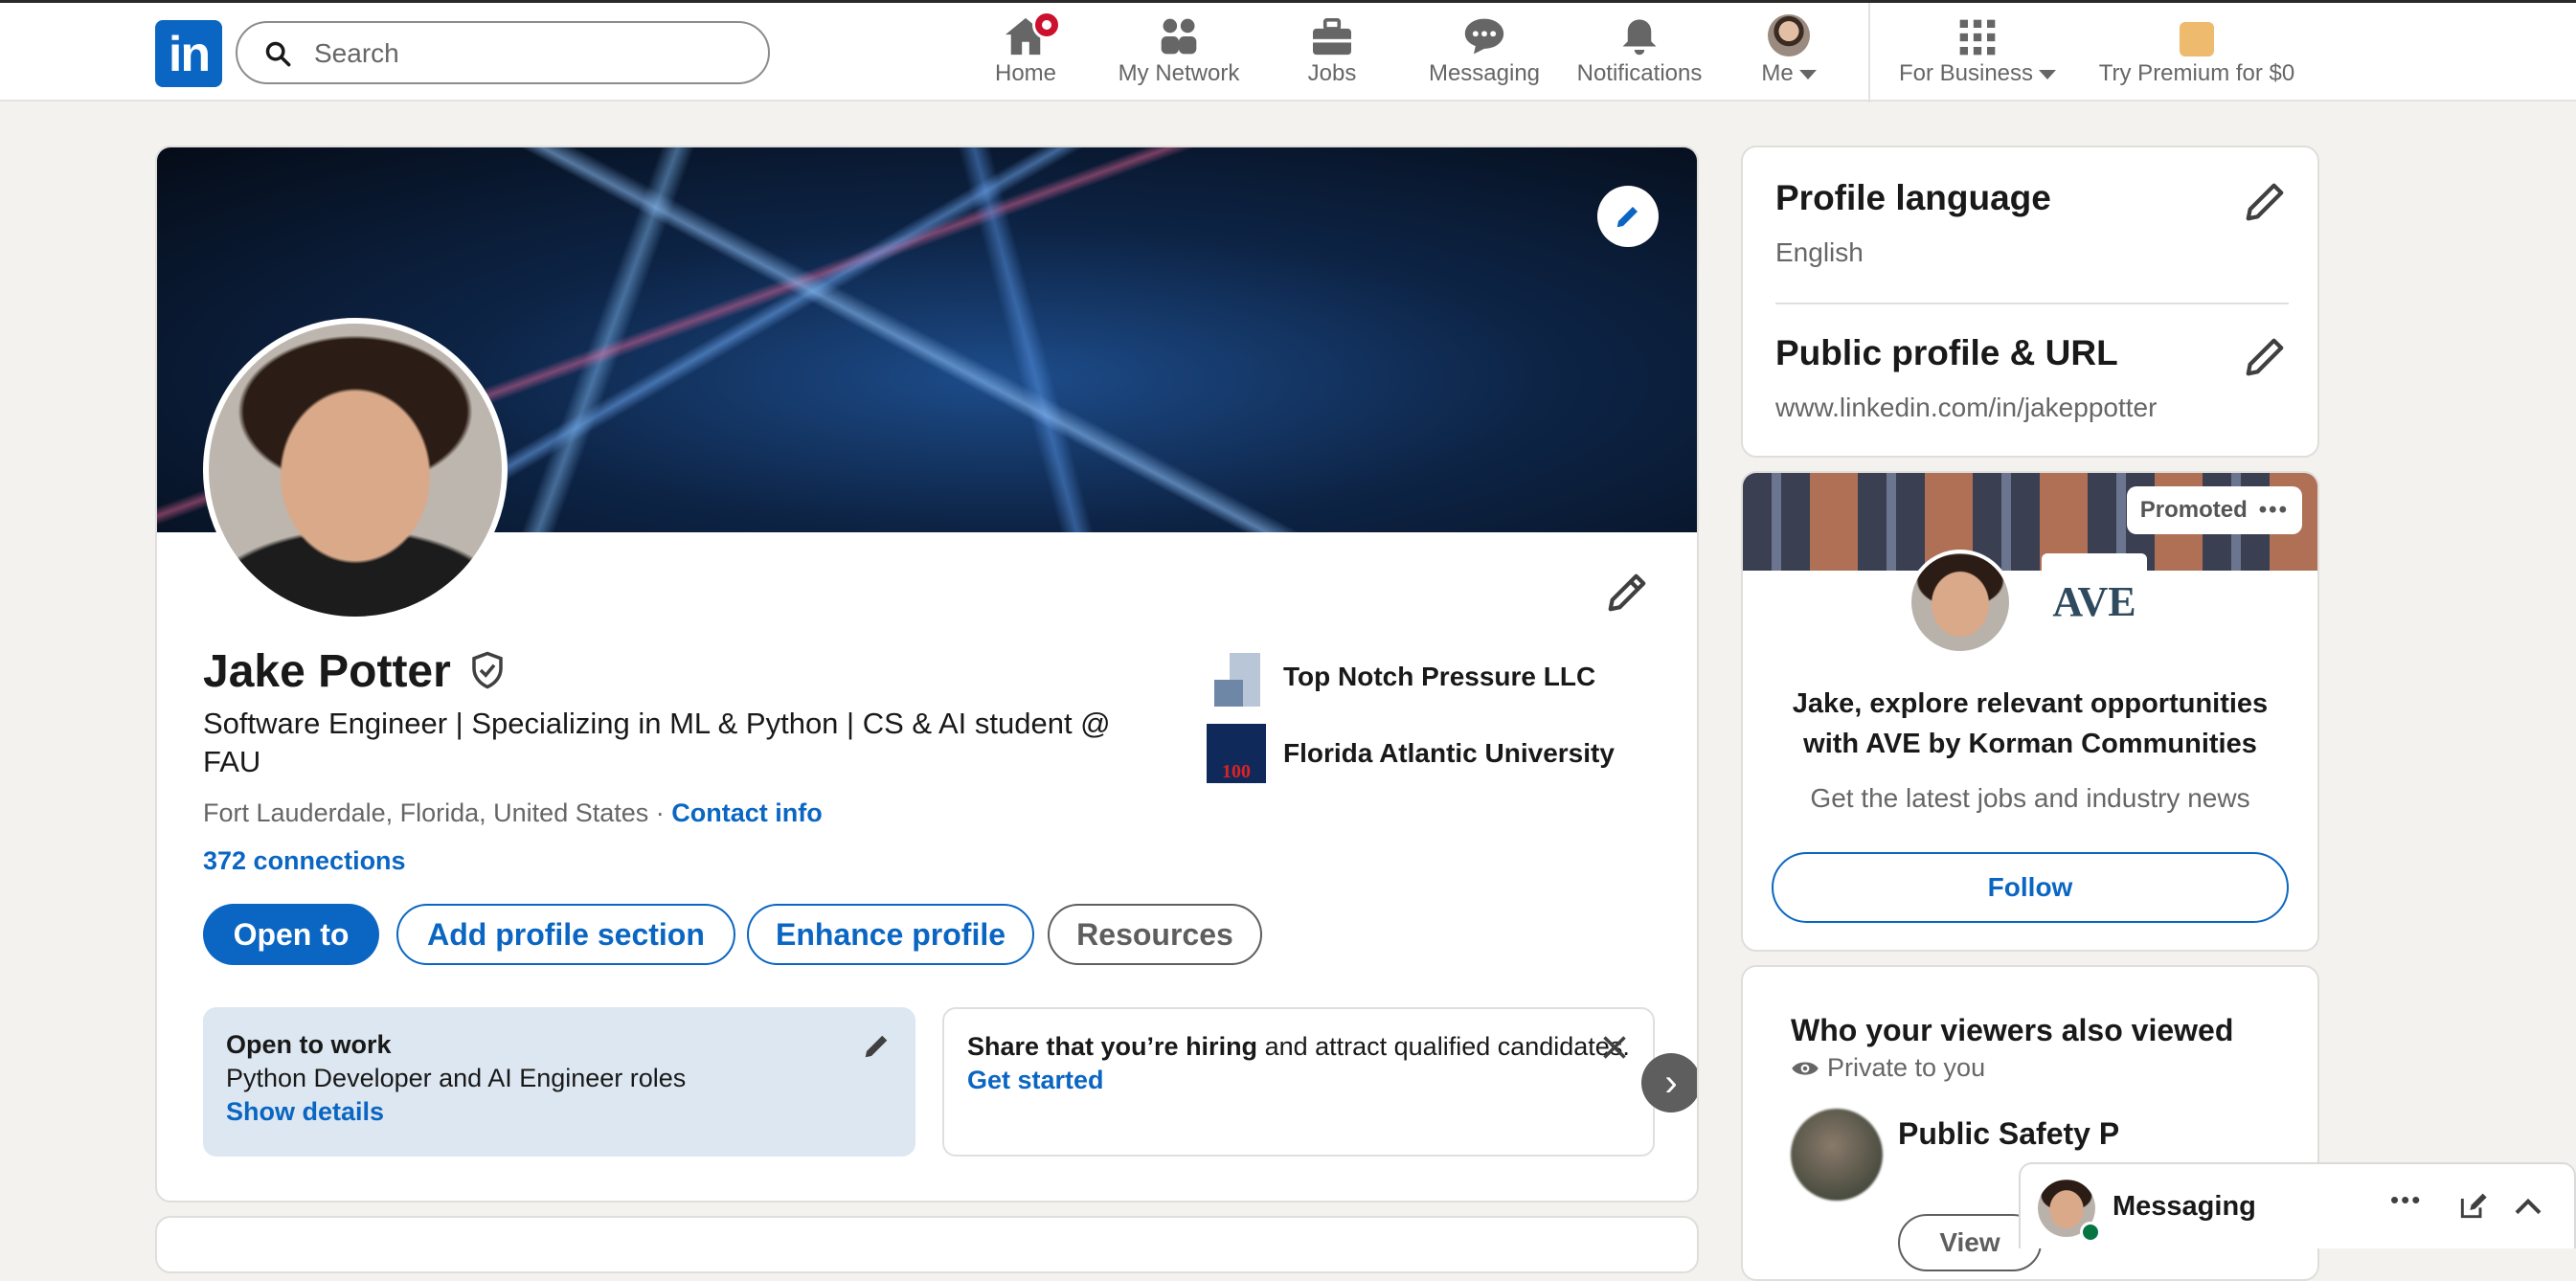 The height and width of the screenshot is (1281, 2576). I want to click on viewer-name: Public Safety Professio, so click(2008, 1134).